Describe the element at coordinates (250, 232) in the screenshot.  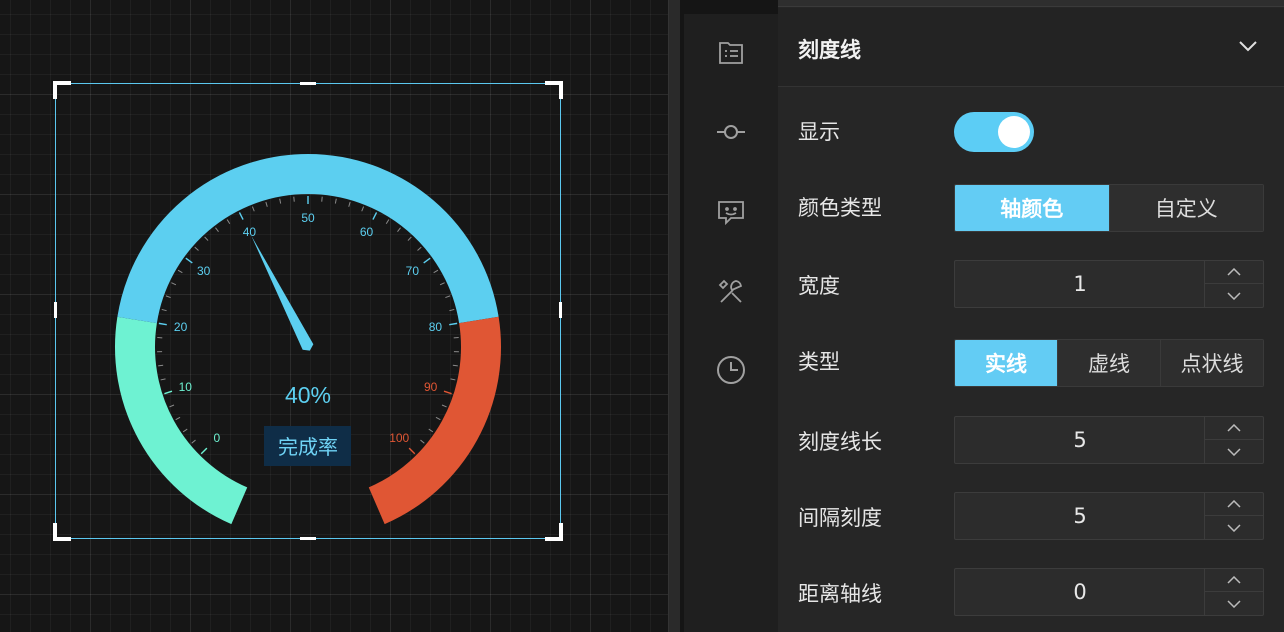
I see `gauge-tick-label: 40` at that location.